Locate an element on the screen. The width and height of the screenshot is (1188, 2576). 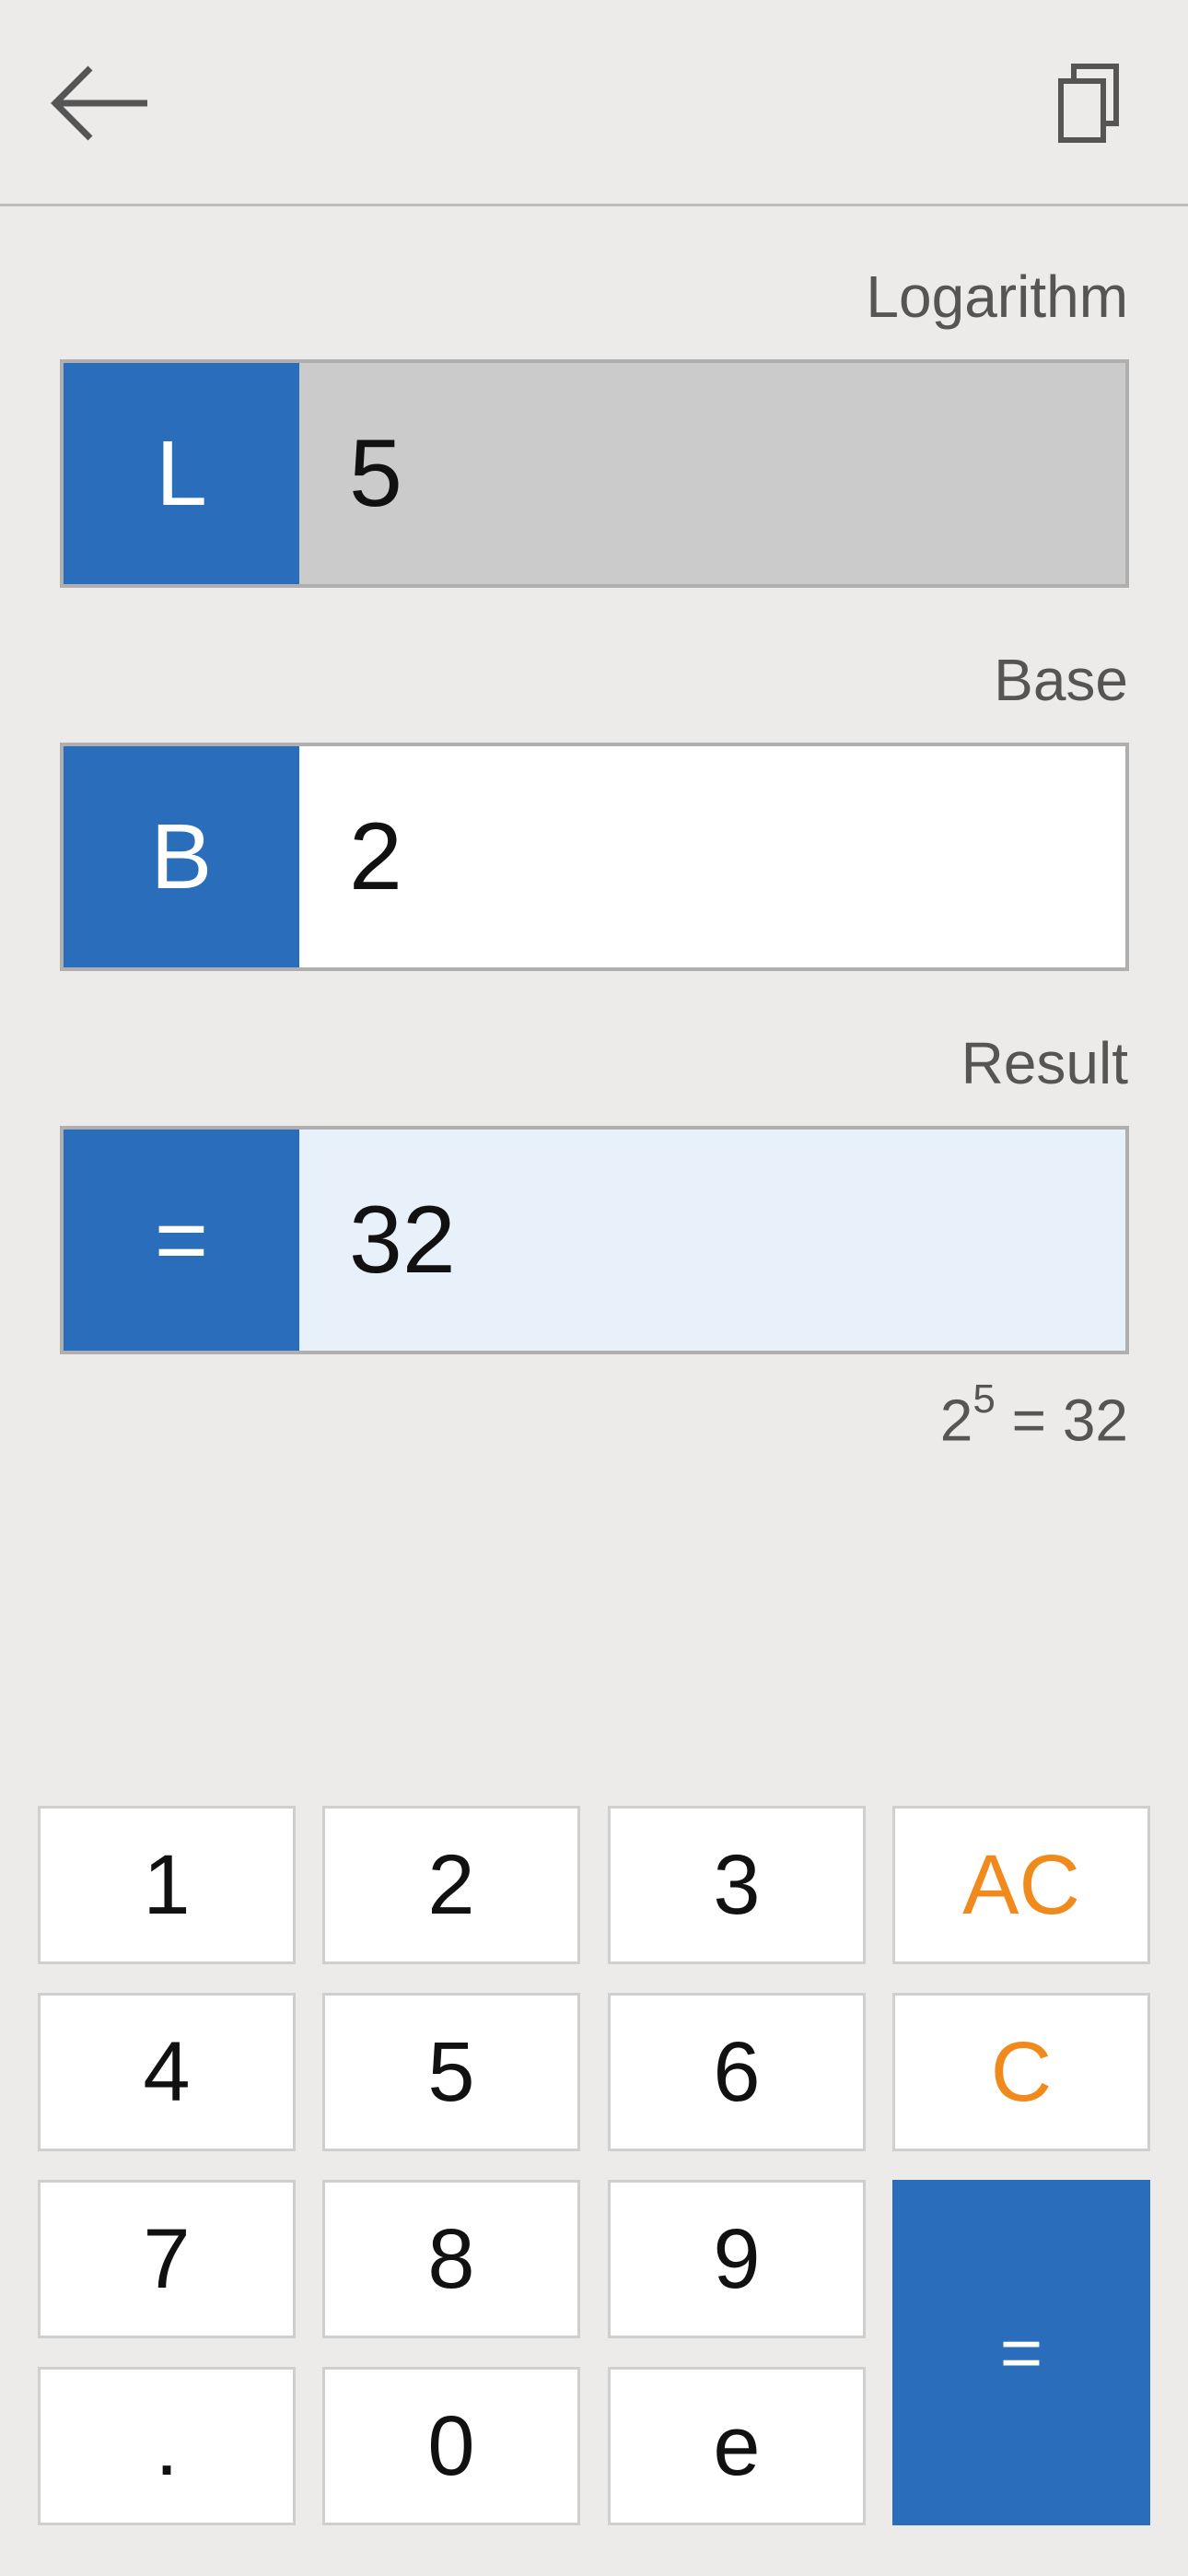
copy-button is located at coordinates (1088, 103).